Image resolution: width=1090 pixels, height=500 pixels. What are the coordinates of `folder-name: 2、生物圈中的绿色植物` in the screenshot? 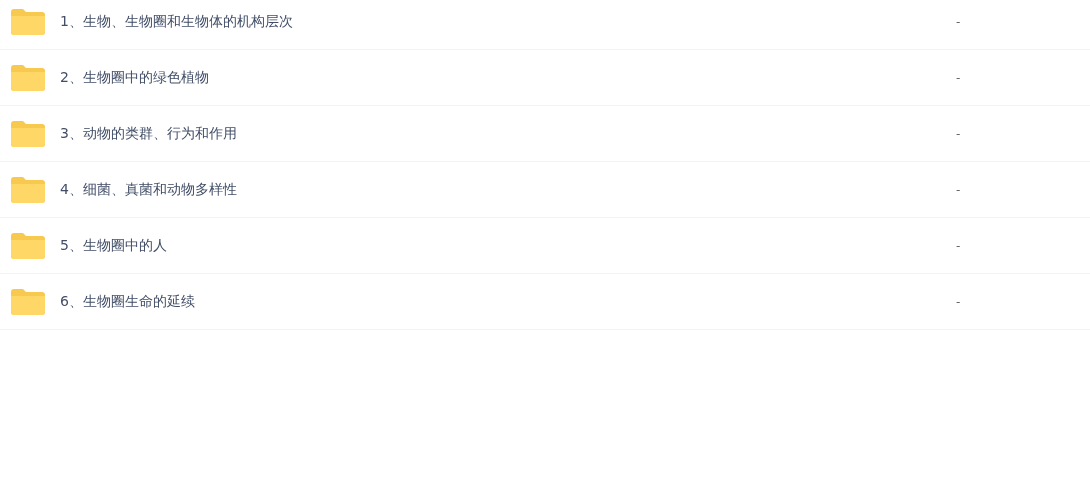 It's located at (500, 77).